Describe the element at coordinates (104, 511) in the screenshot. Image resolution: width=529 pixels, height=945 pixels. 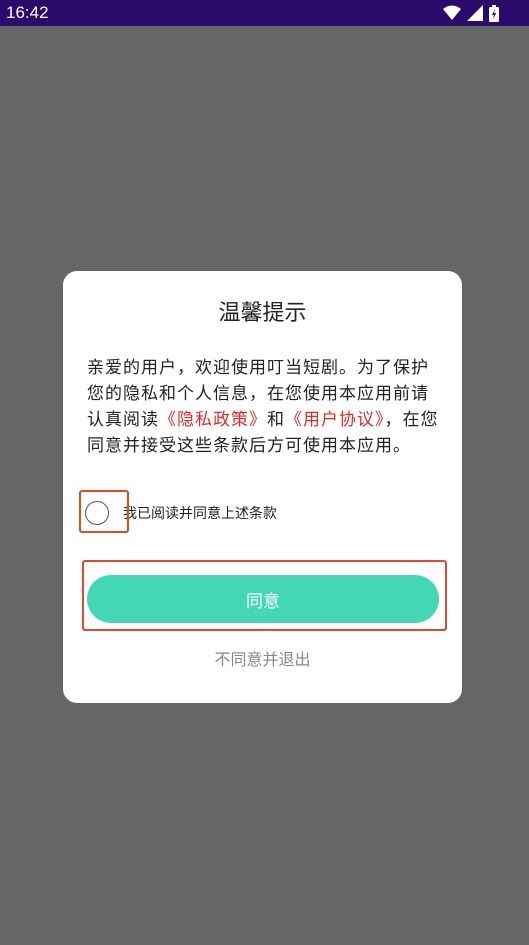
I see `checkbox-highlight-box` at that location.